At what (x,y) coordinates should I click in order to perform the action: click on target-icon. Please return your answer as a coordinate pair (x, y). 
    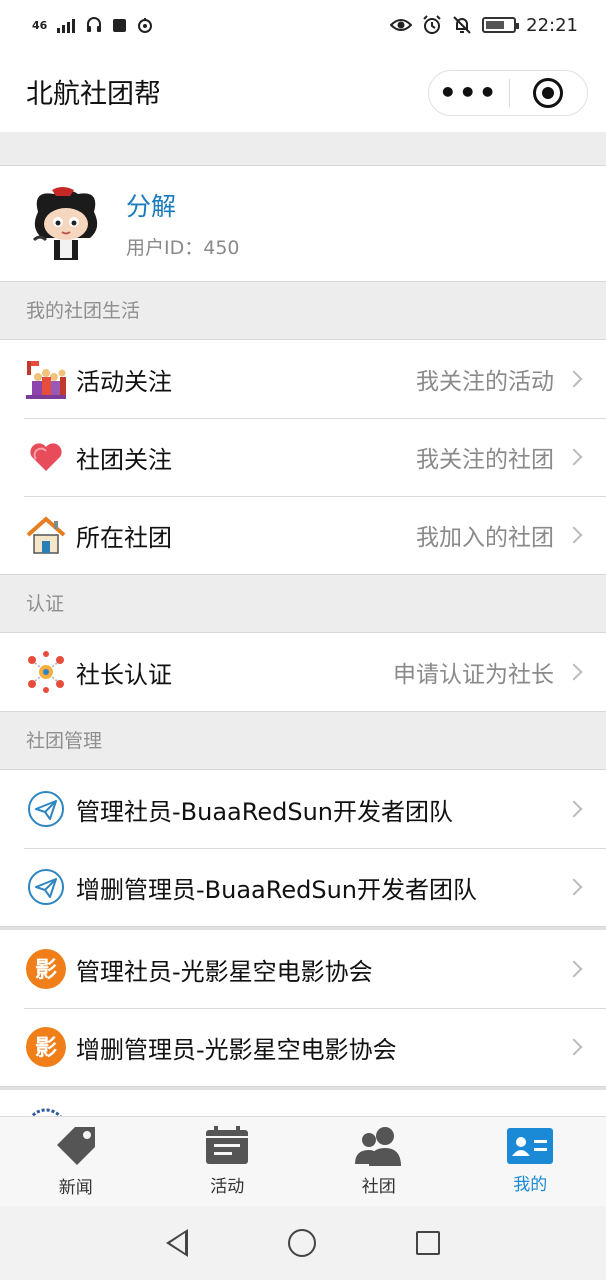
    Looking at the image, I should click on (548, 93).